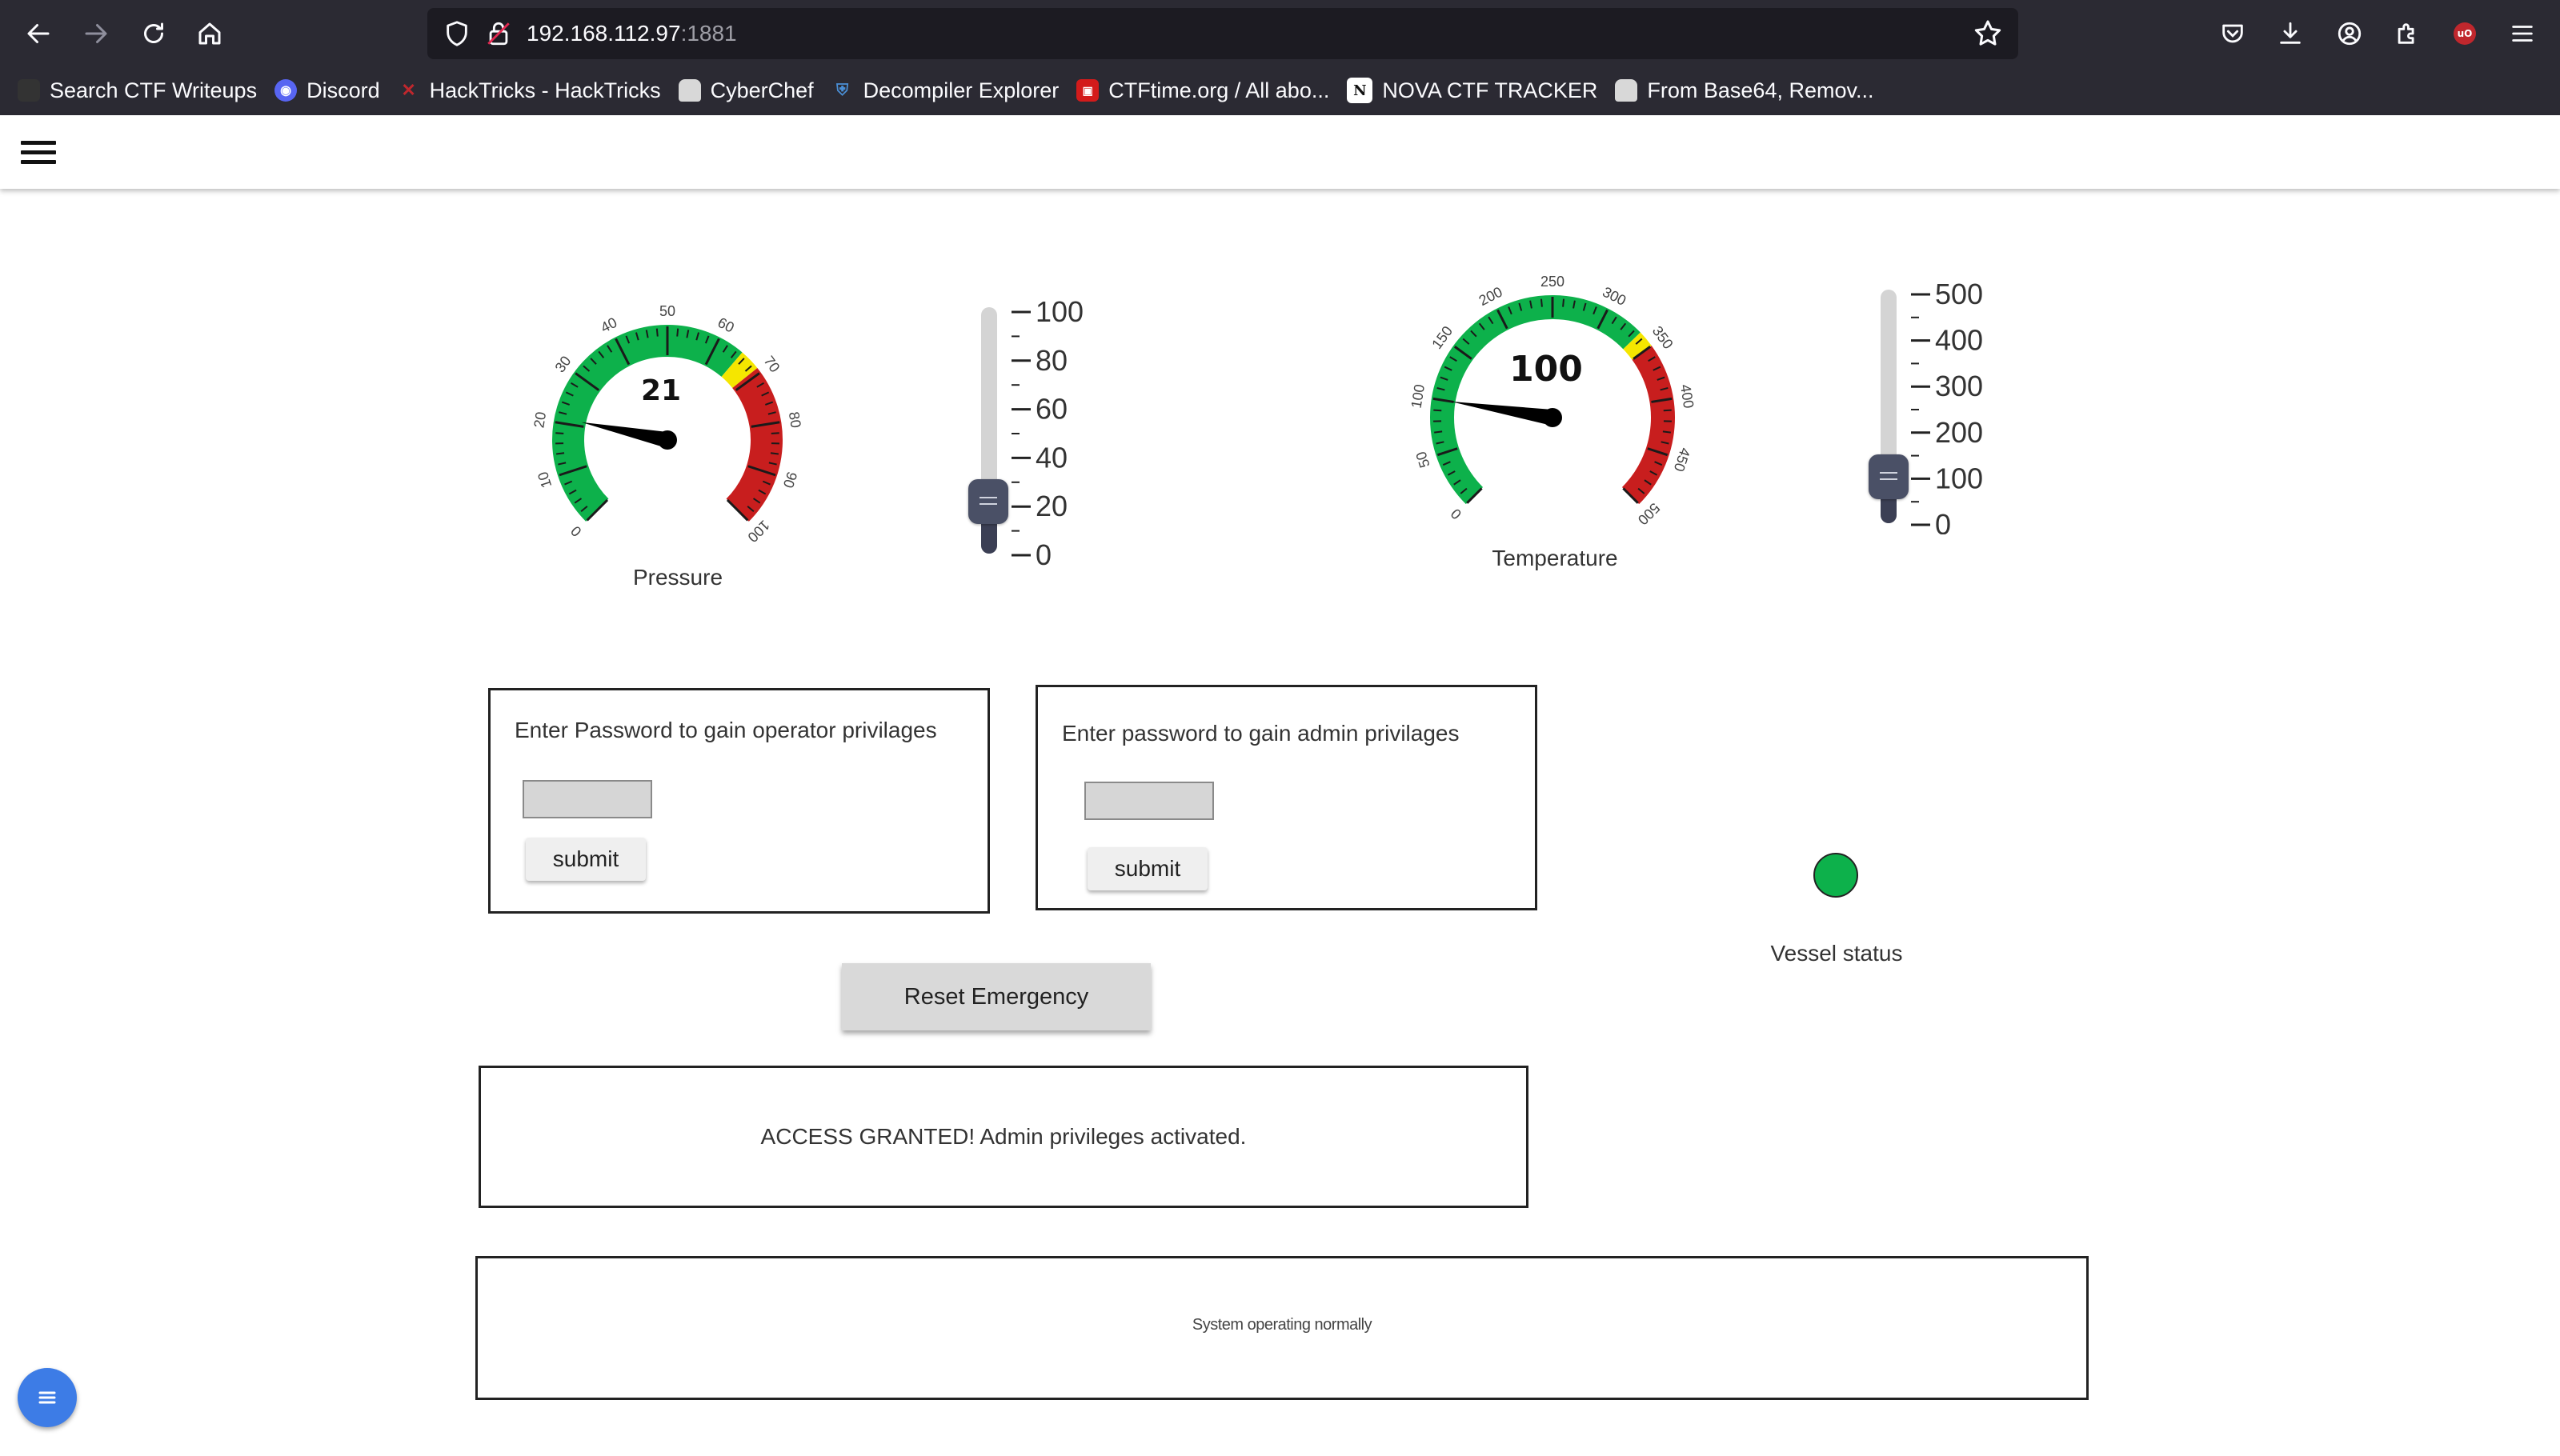 This screenshot has height=1456, width=2560. I want to click on gauge-tick-label: 50, so click(1422, 460).